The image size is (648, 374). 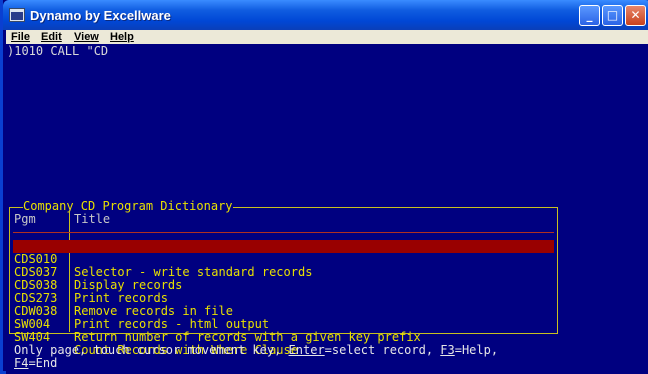 What do you see at coordinates (86, 37) in the screenshot?
I see `menu-view: View` at bounding box center [86, 37].